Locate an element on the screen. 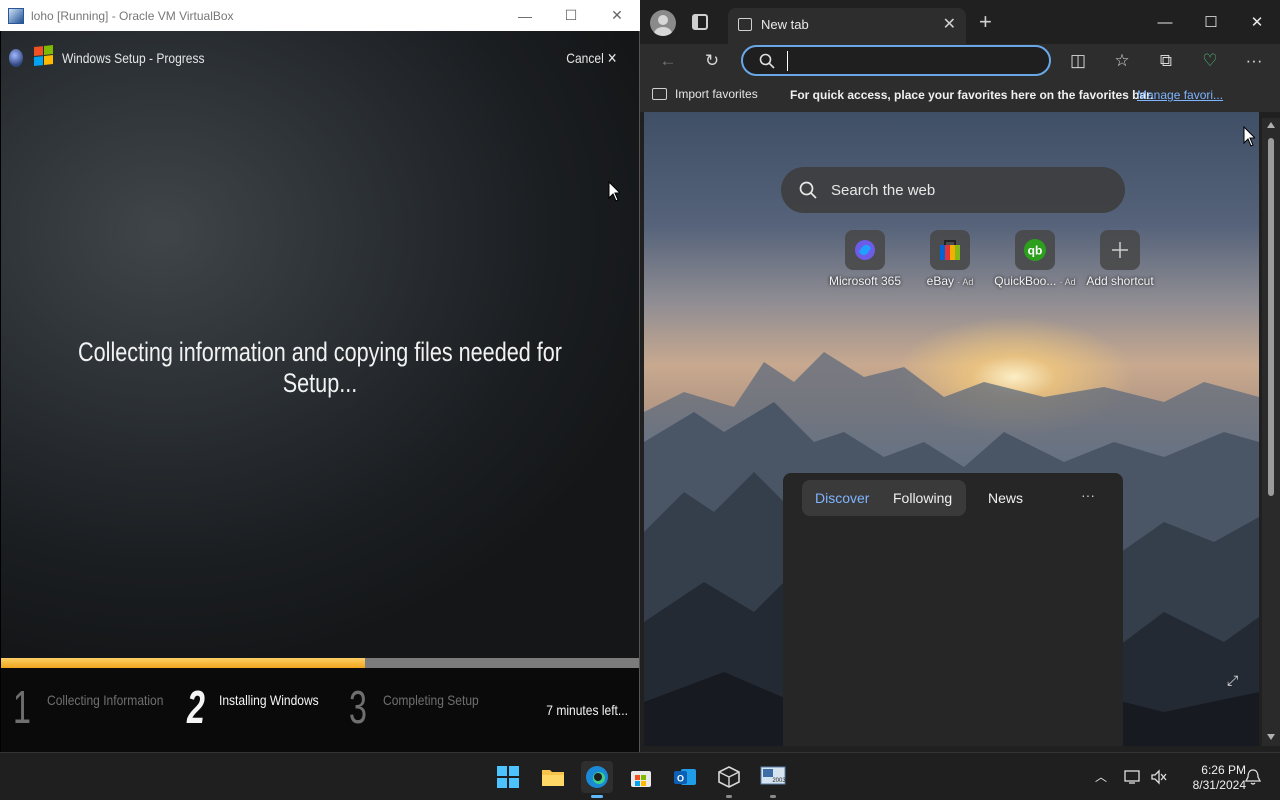 This screenshot has height=800, width=1280. import-favorites-button: Import favorites is located at coordinates (705, 94).